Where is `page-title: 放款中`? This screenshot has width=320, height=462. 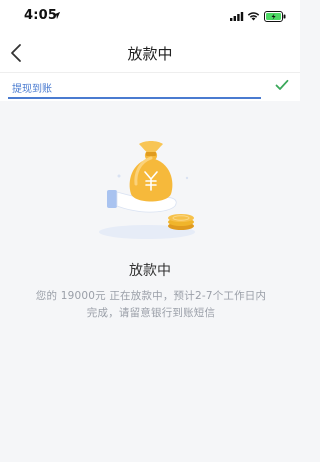
page-title: 放款中 is located at coordinates (150, 54).